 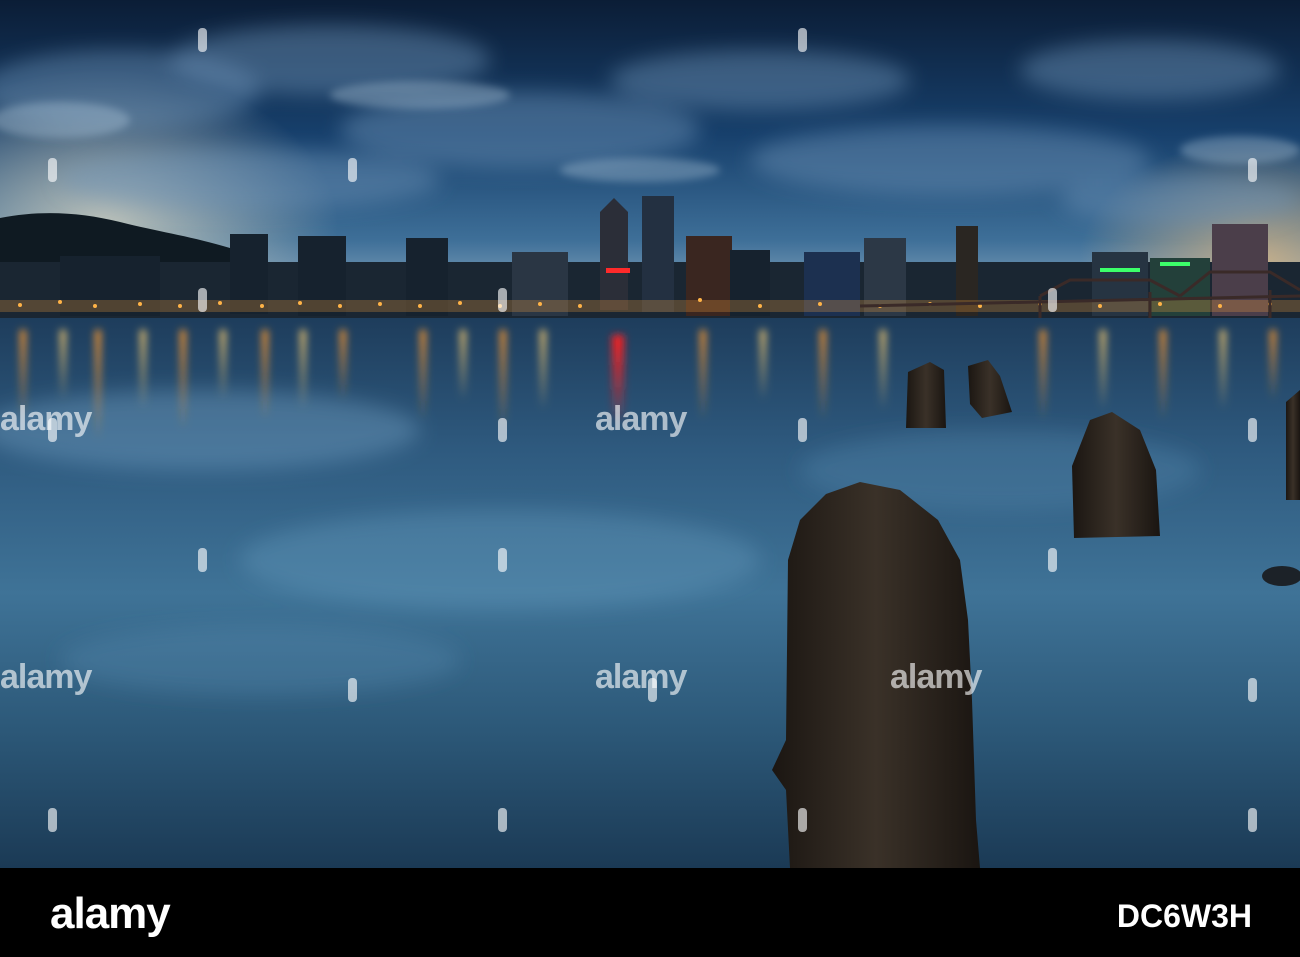 What do you see at coordinates (650, 912) in the screenshot?
I see `stock-footer: alamy DC6W3H` at bounding box center [650, 912].